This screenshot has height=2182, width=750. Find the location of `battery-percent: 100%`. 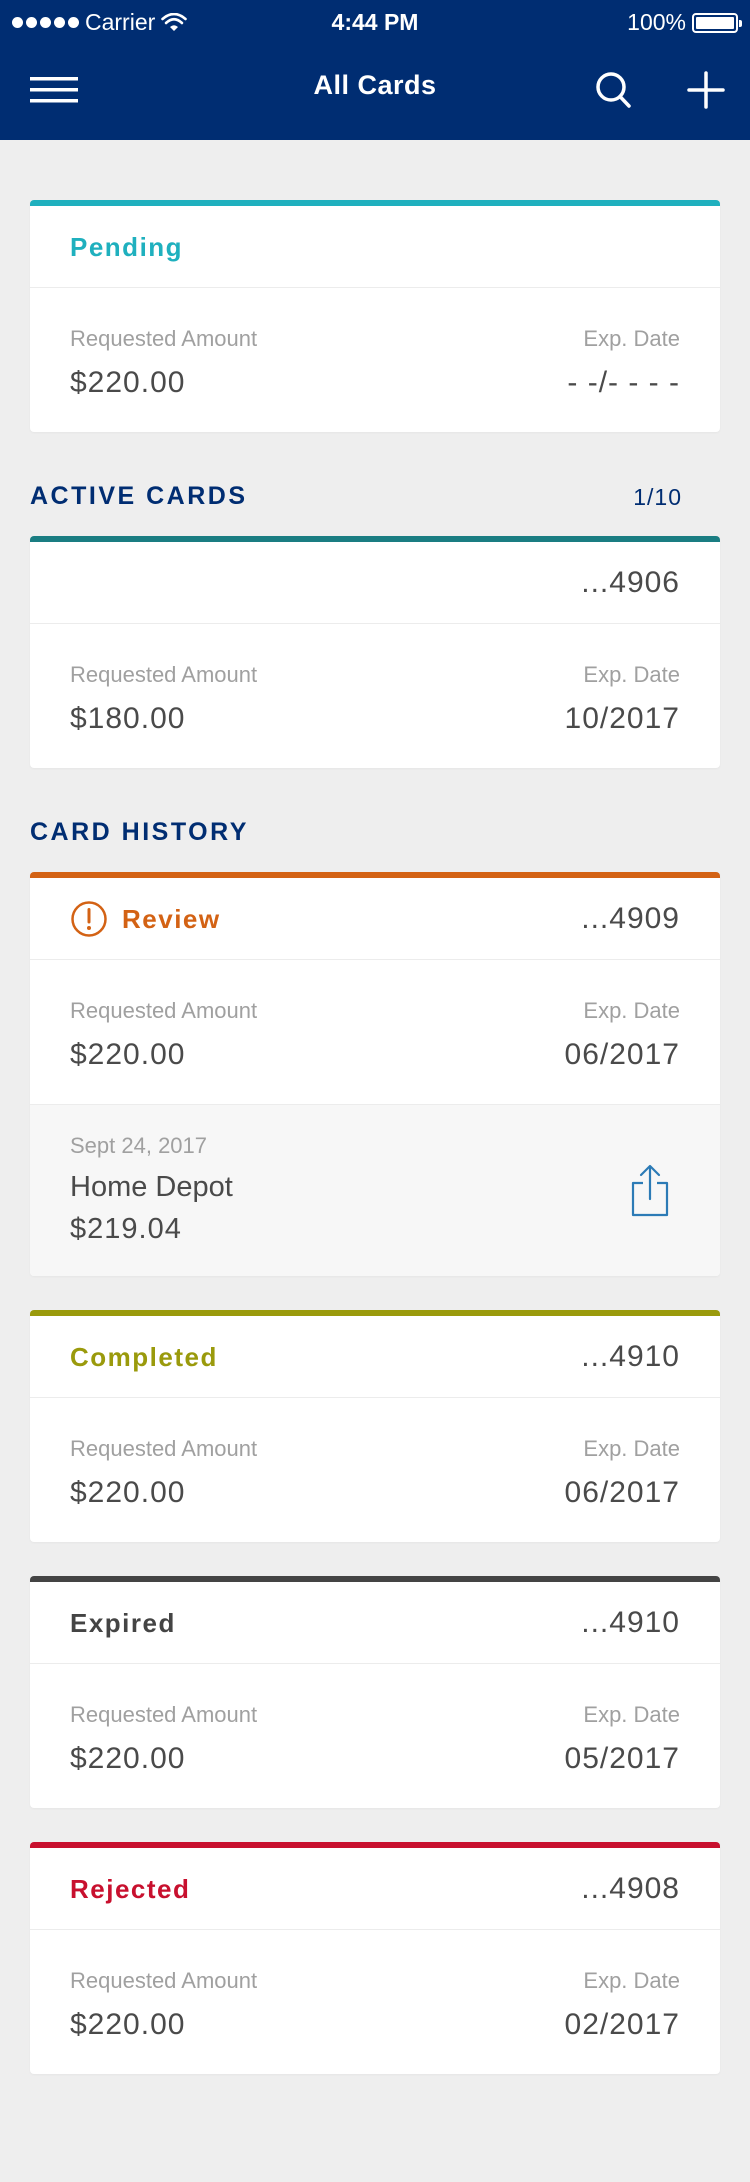

battery-percent: 100% is located at coordinates (656, 22).